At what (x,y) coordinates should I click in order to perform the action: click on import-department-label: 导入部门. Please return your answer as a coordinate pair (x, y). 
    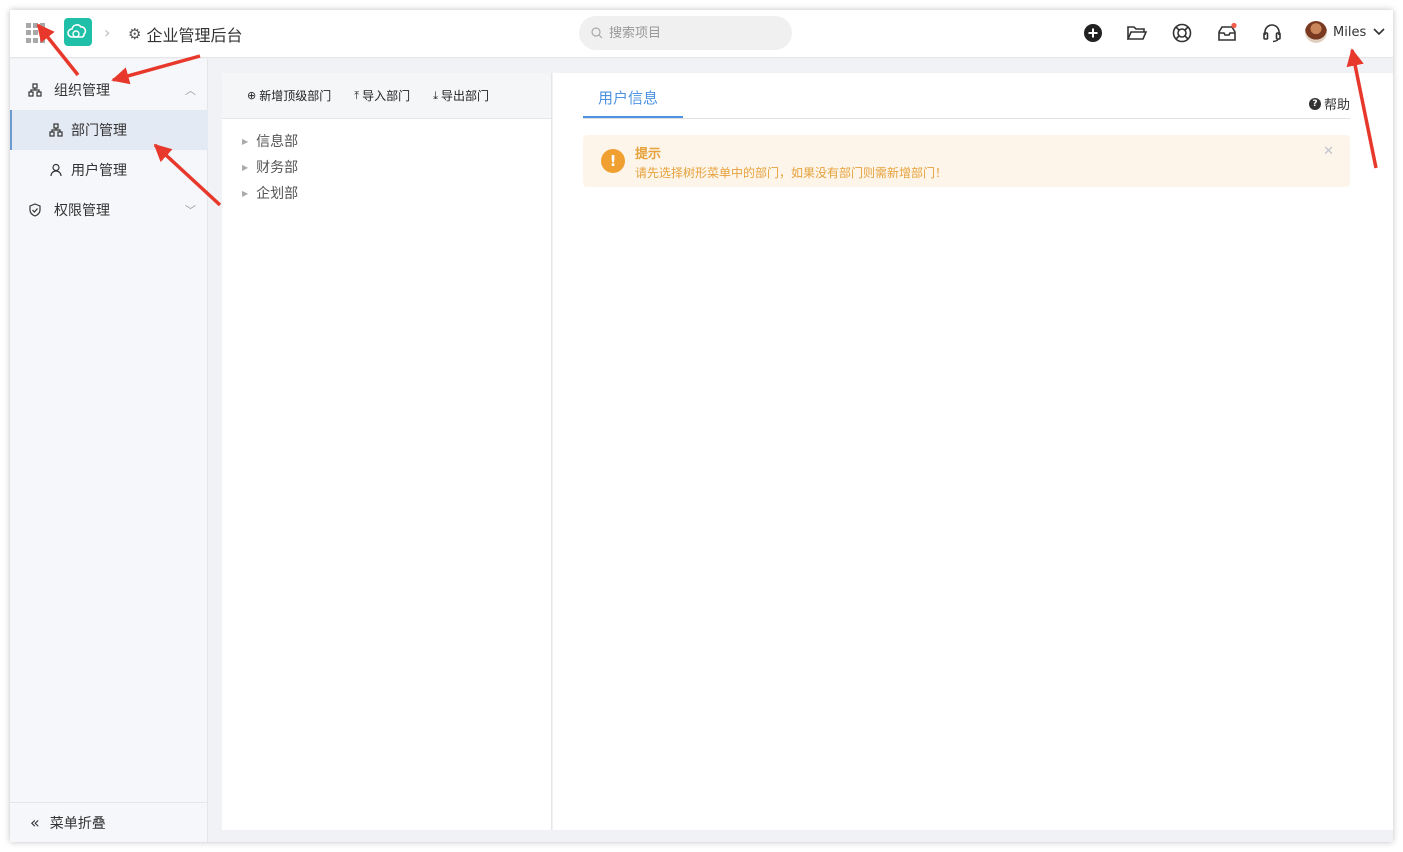
    Looking at the image, I should click on (386, 96).